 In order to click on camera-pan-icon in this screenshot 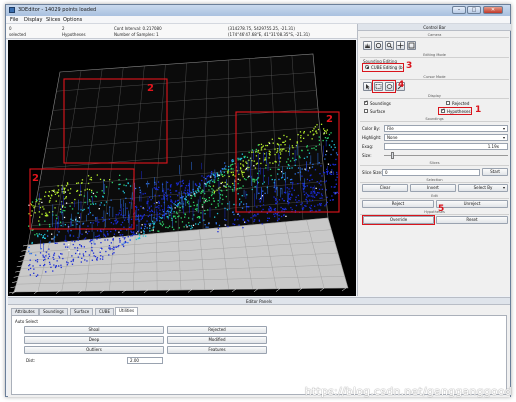, I will do `click(400, 45)`.